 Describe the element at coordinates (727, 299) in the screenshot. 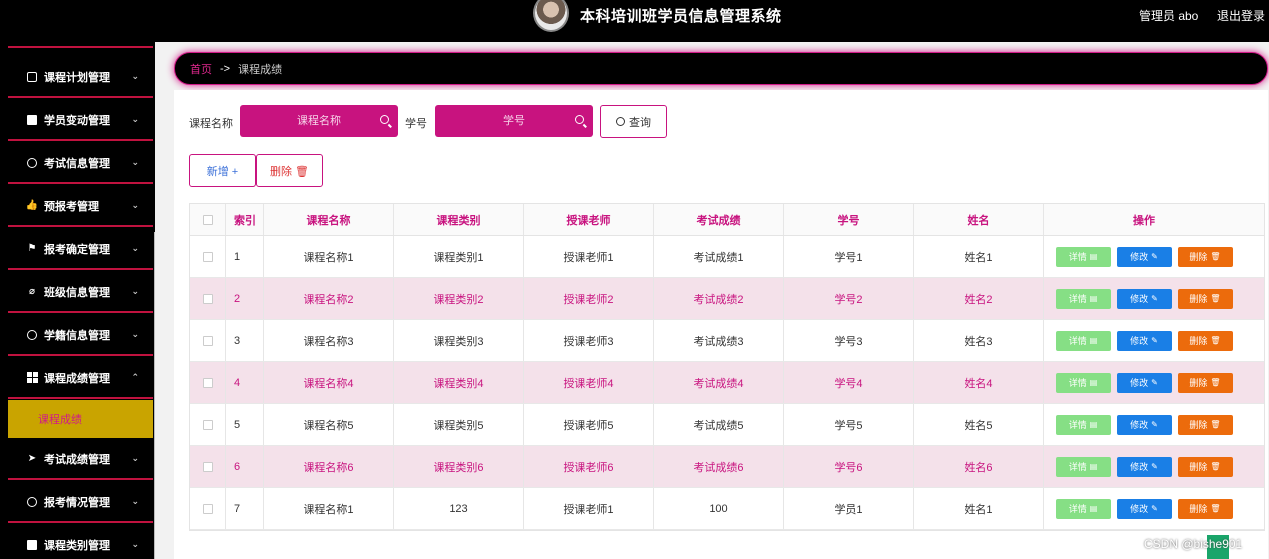

I see `table-row: 2 课程名称2 课程类别2 授课老师2 考试成绩2 学号2 姓名2 详情 ▤ 修改 ✎ 删除 🗑` at that location.